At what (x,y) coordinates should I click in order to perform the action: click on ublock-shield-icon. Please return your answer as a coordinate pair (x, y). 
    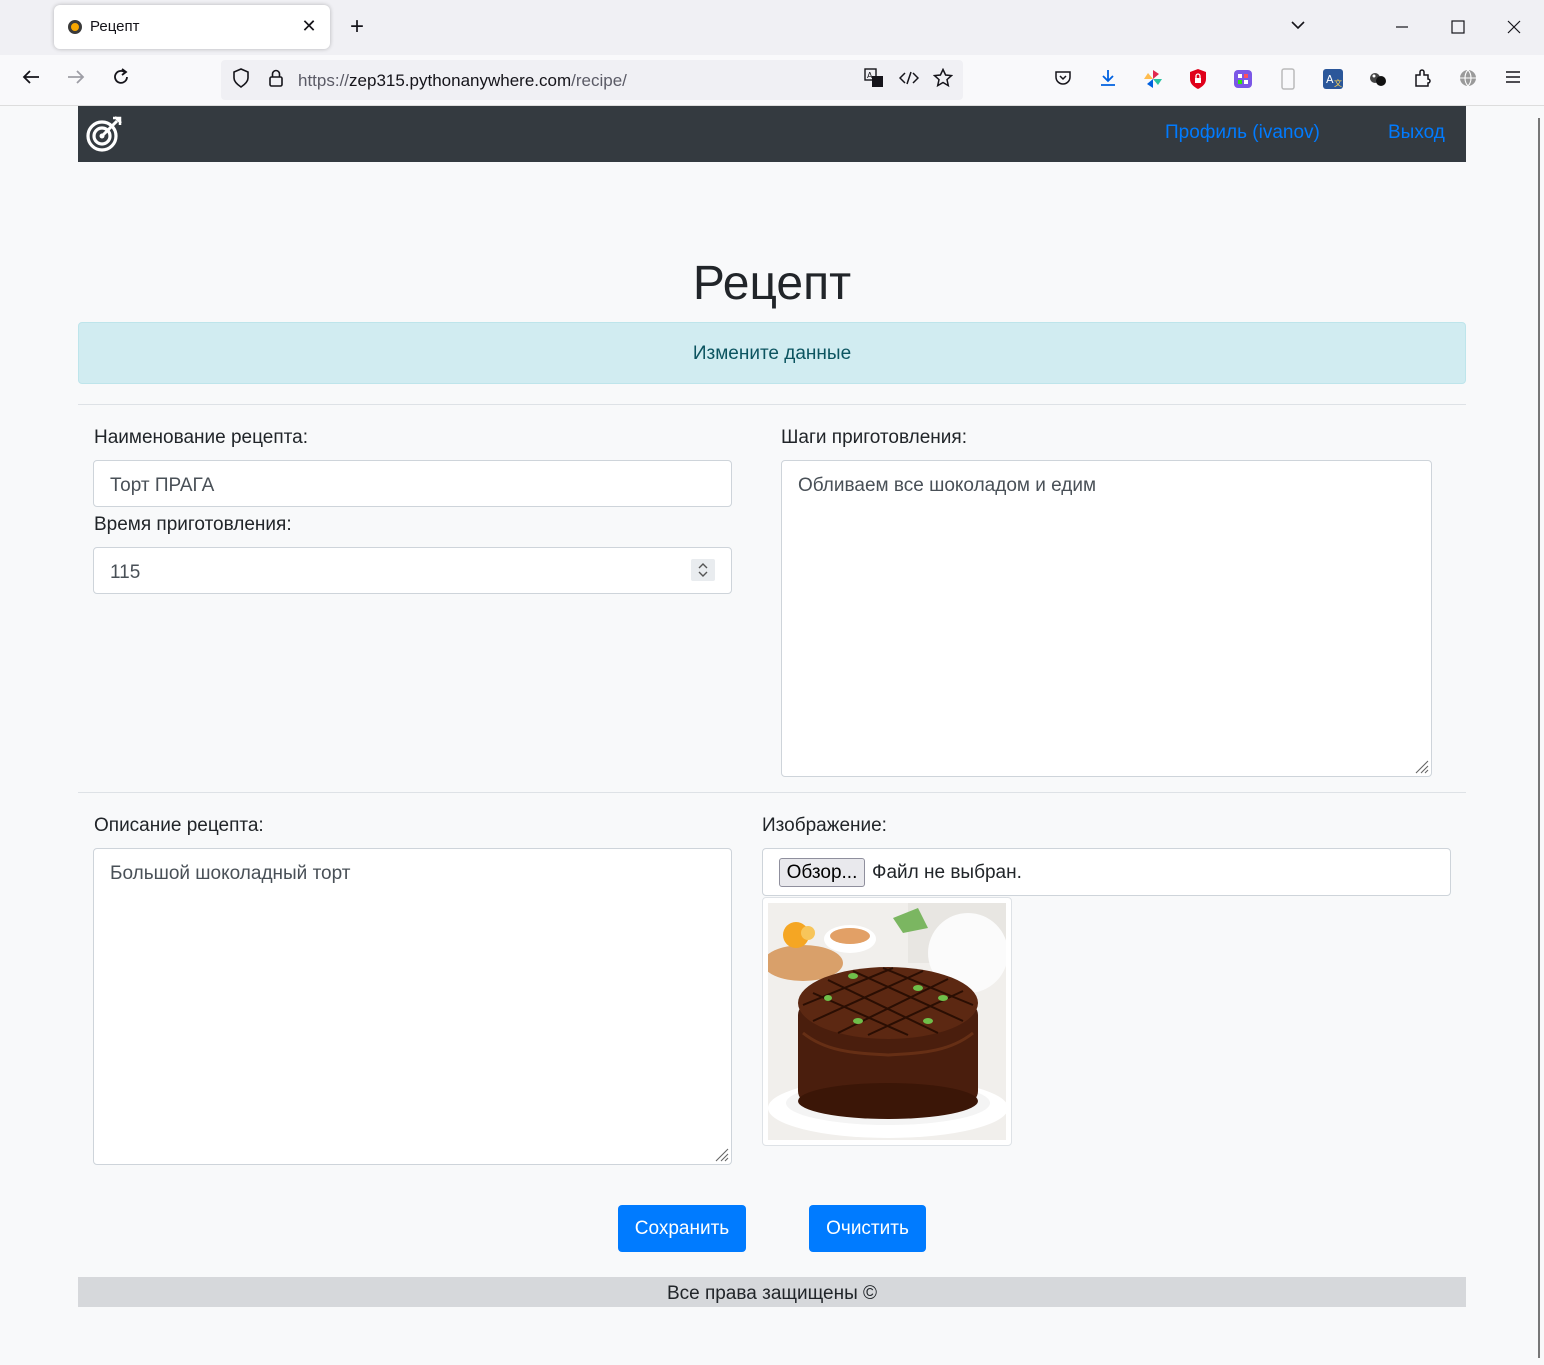
    Looking at the image, I should click on (1198, 80).